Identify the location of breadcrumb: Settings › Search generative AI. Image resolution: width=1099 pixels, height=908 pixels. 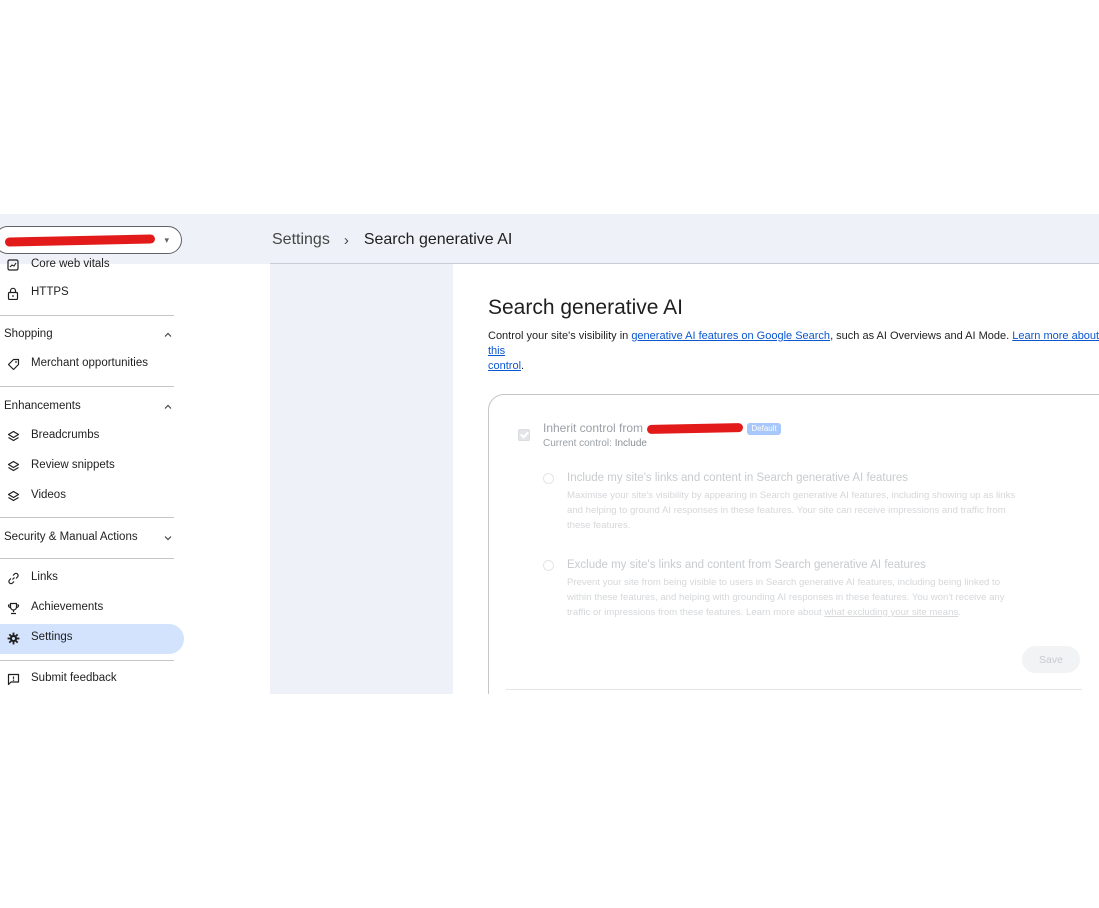
(392, 240).